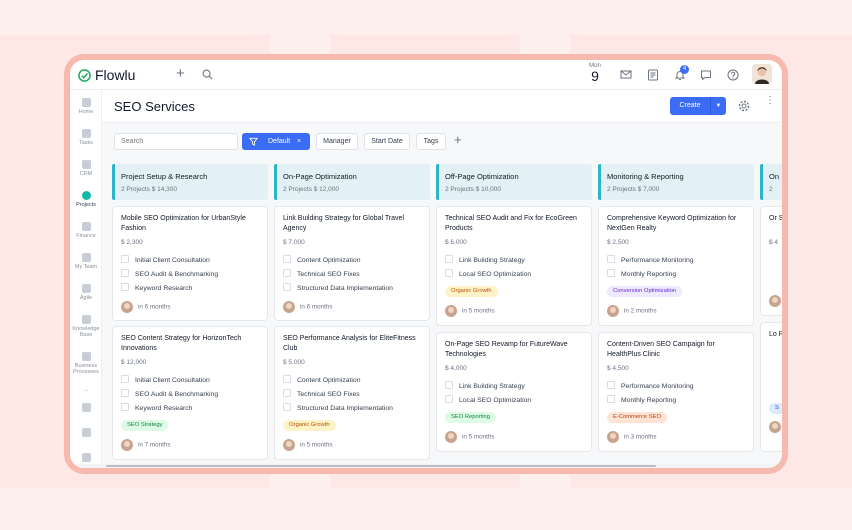 This screenshot has width=852, height=530. What do you see at coordinates (276, 141) in the screenshot?
I see `default-filter-chip: Default ×` at bounding box center [276, 141].